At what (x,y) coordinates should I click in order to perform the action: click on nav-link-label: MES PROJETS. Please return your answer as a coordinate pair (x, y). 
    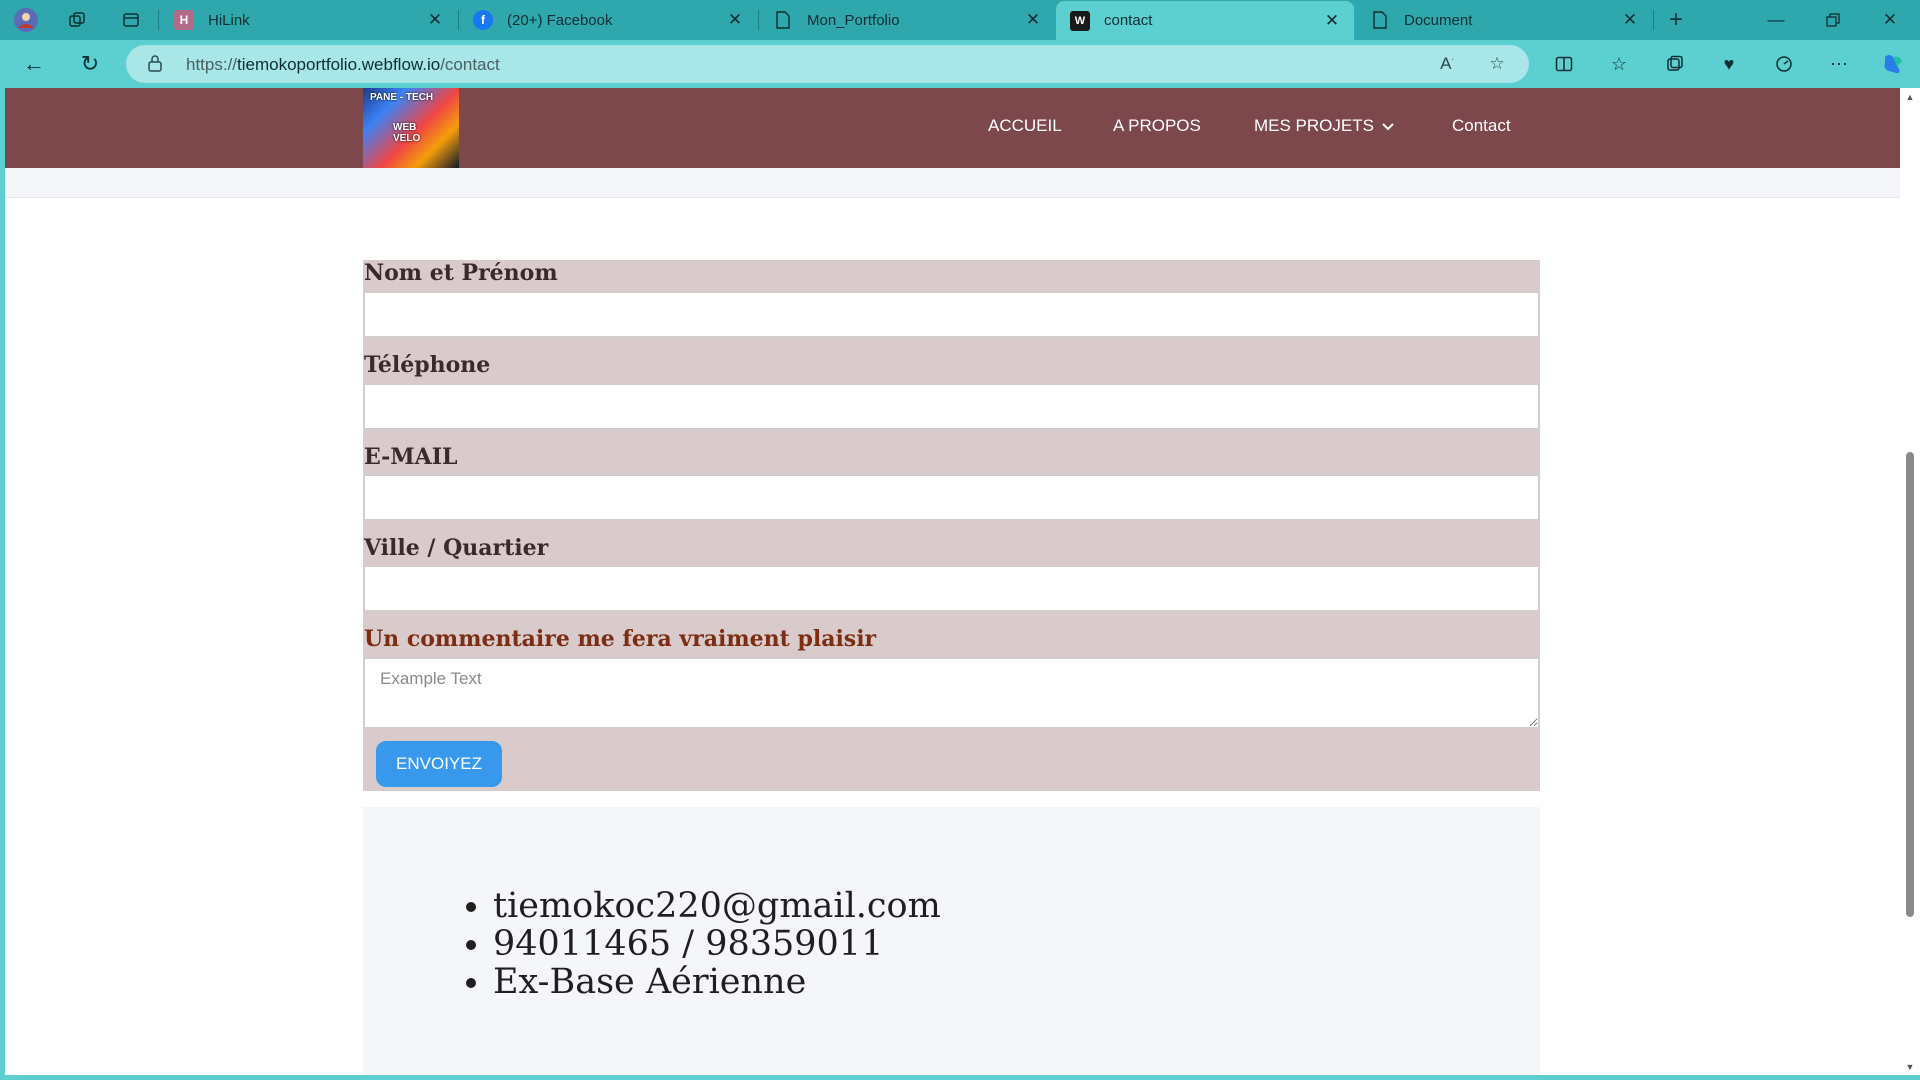
    Looking at the image, I should click on (1314, 125).